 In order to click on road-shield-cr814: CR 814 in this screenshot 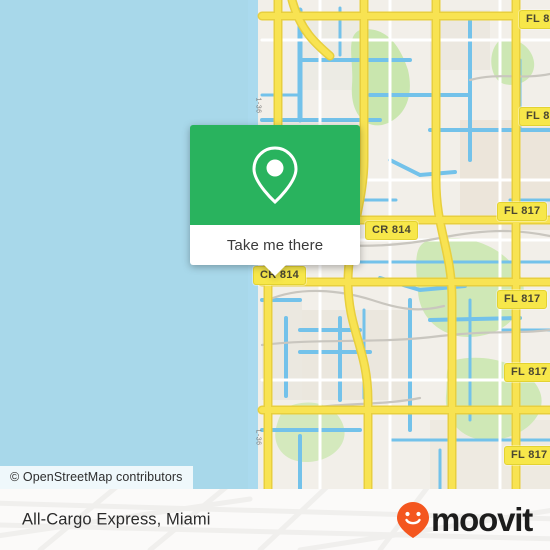, I will do `click(392, 230)`.